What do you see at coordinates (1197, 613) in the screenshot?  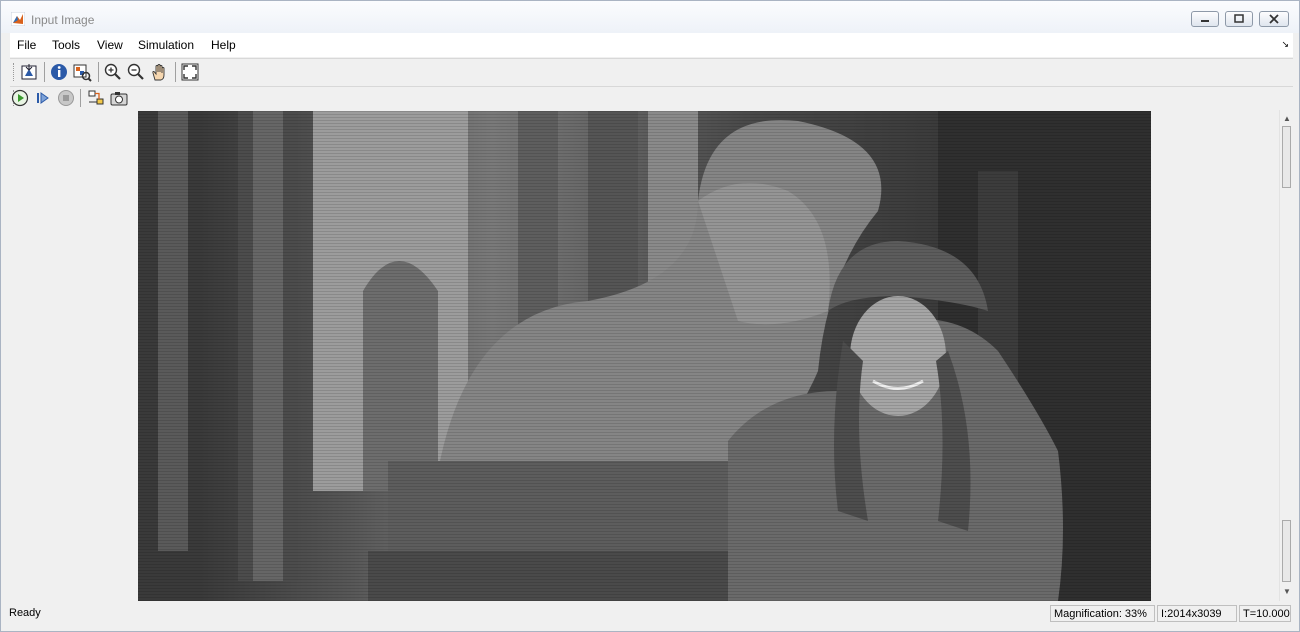 I see `image-dimensions-readout: I:2014x3039` at bounding box center [1197, 613].